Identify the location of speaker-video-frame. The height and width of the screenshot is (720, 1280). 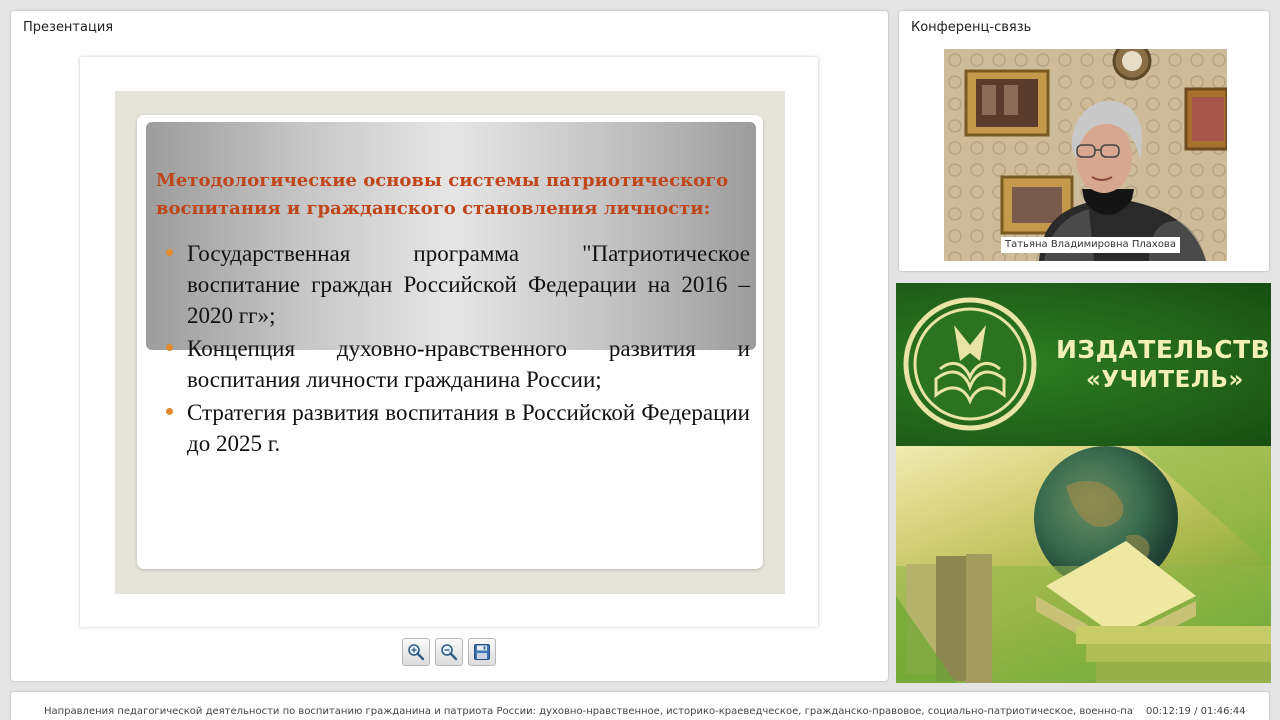
(1085, 155).